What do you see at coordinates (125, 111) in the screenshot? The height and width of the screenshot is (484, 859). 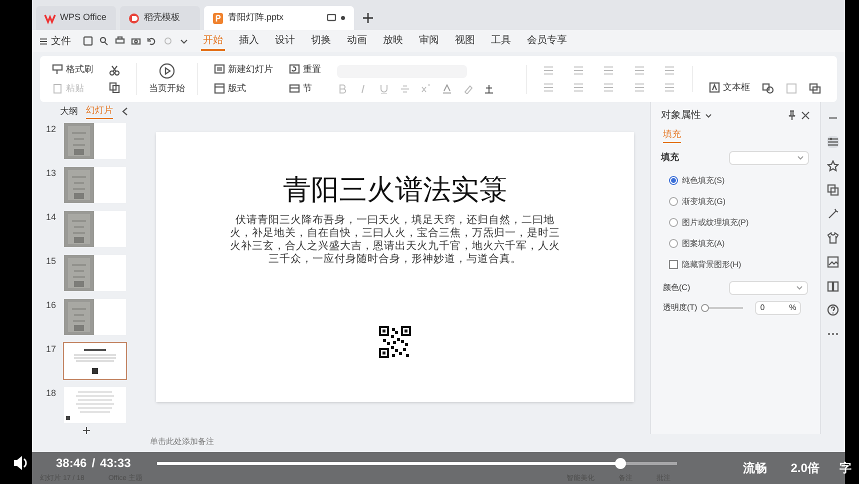 I see `collapse-icon` at bounding box center [125, 111].